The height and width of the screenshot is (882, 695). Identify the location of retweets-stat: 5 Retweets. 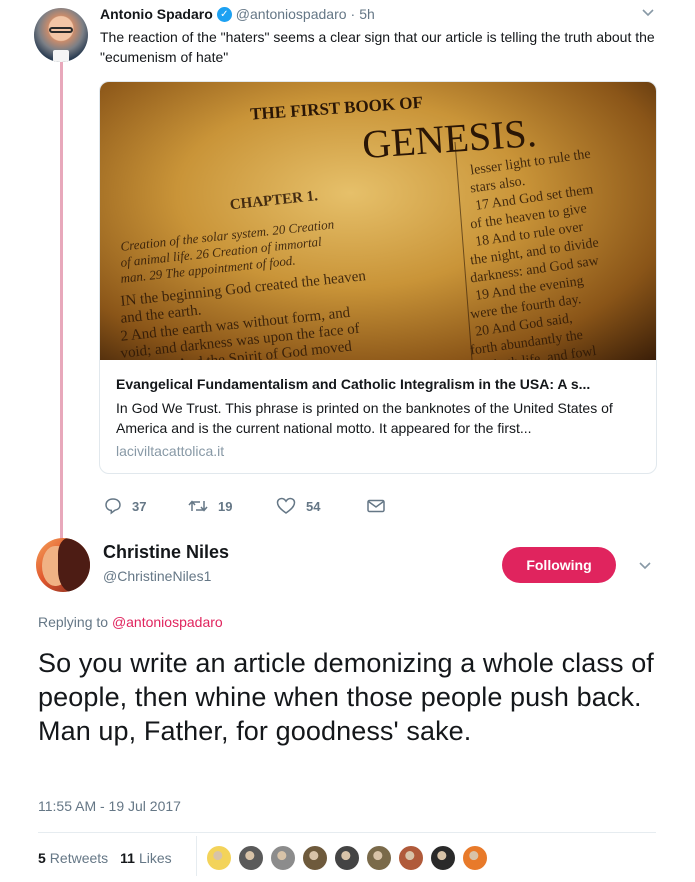
(73, 858).